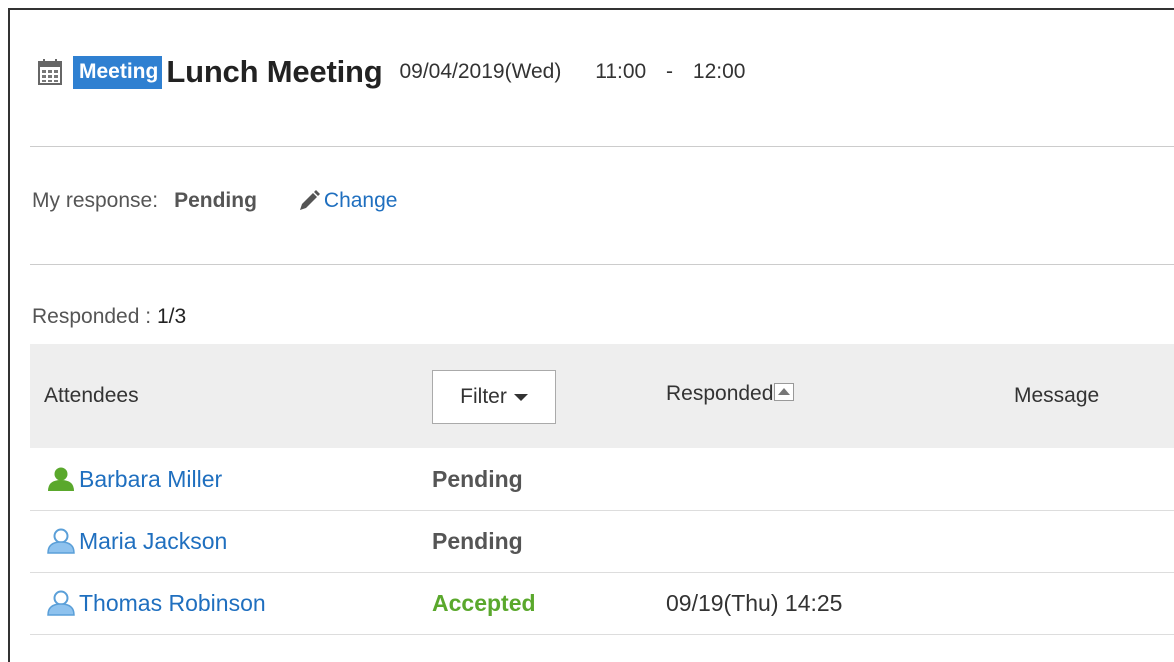 The height and width of the screenshot is (662, 1174). Describe the element at coordinates (480, 71) in the screenshot. I see `event-date: 09/04/2019(Wed)` at that location.